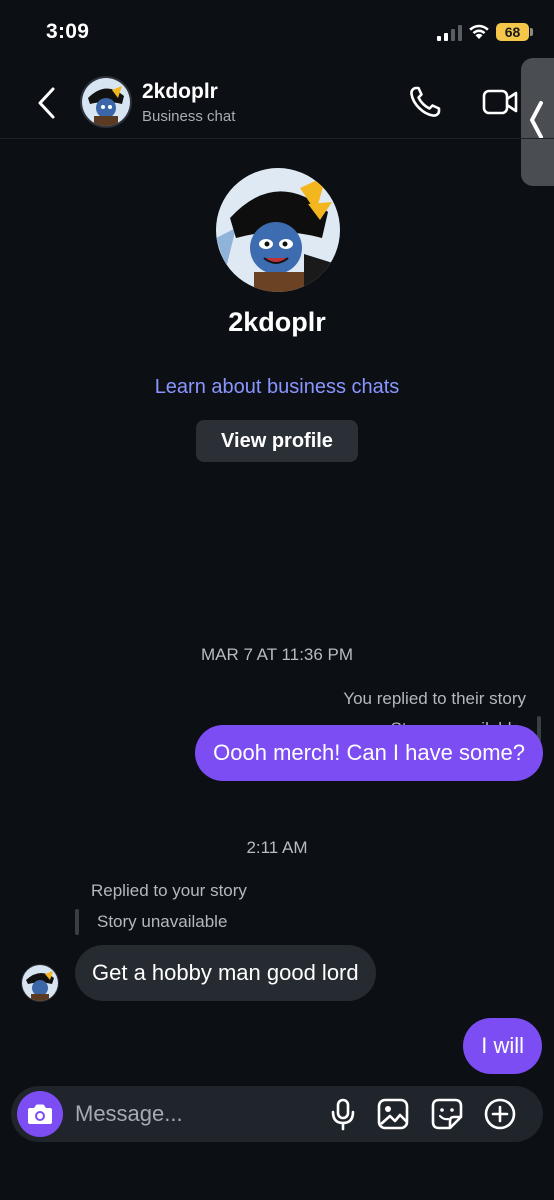  Describe the element at coordinates (500, 1114) in the screenshot. I see `plus-circle-icon` at that location.